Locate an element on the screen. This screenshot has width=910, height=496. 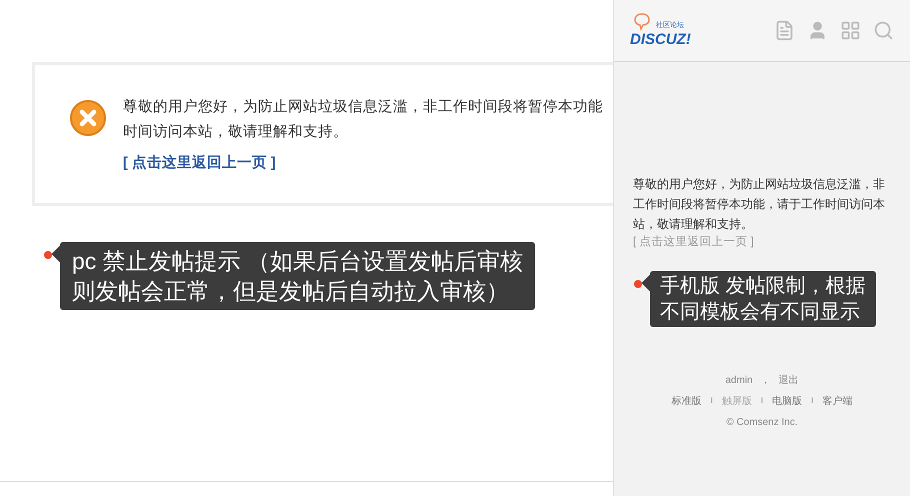
callout-text: 手机版 发帖限制，根据 不同模板会有不同显示 is located at coordinates (763, 299).